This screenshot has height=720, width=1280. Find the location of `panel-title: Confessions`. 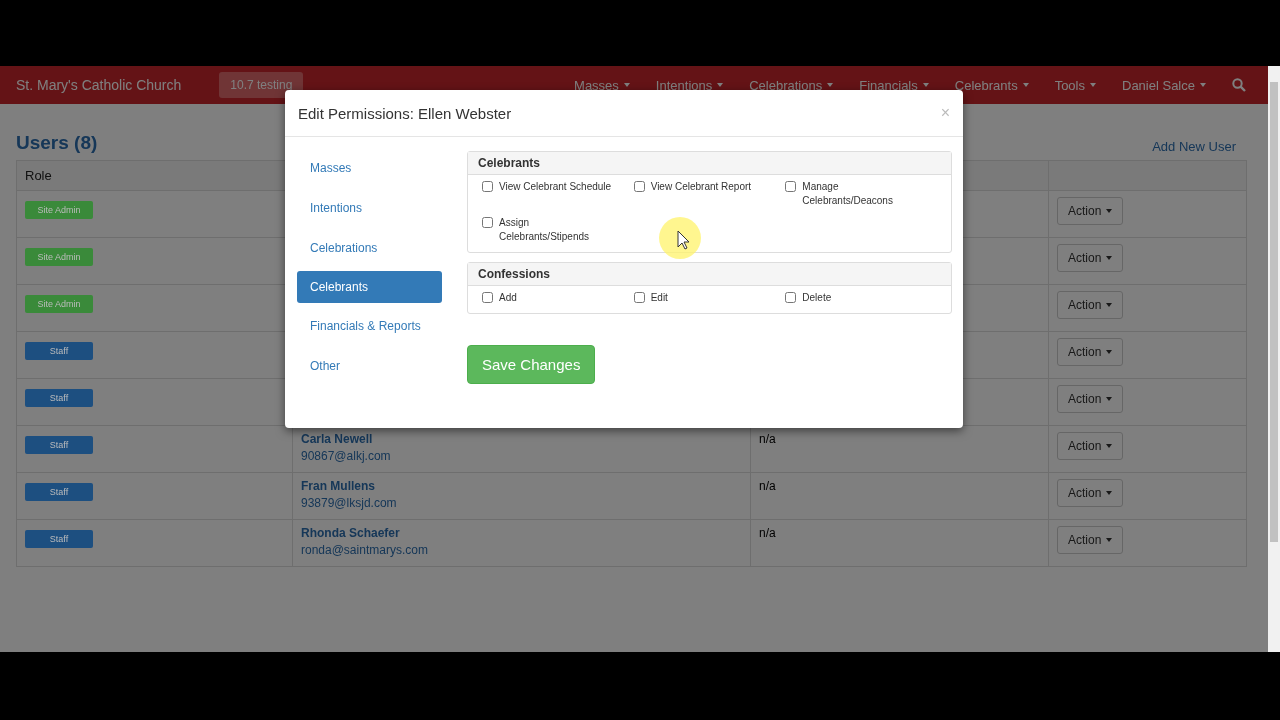

panel-title: Confessions is located at coordinates (709, 274).